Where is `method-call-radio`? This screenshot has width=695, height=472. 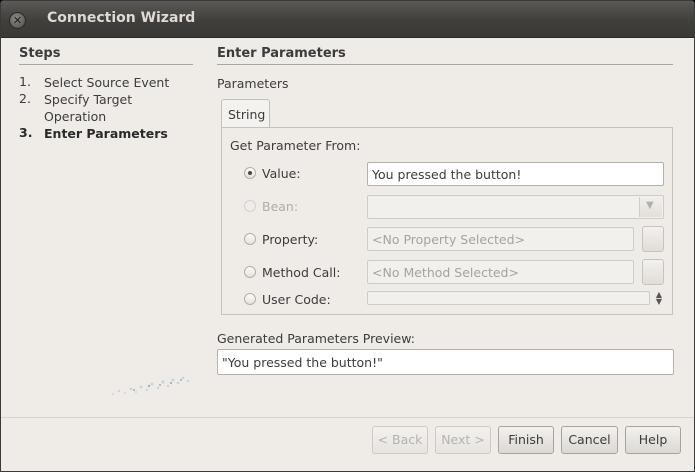 method-call-radio is located at coordinates (250, 272).